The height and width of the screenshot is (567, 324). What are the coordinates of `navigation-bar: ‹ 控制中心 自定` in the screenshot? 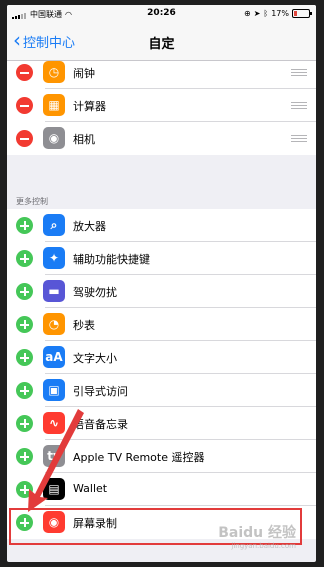 It's located at (161, 42).